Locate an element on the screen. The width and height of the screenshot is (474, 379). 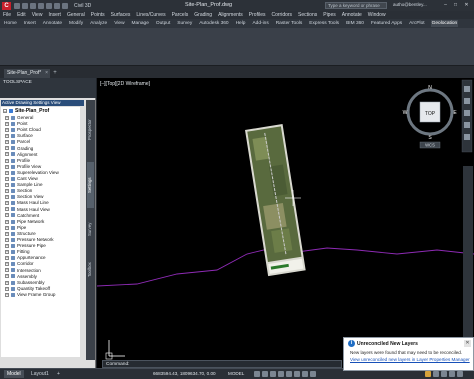
annotation-scale-icon is located at coordinates (305, 374).